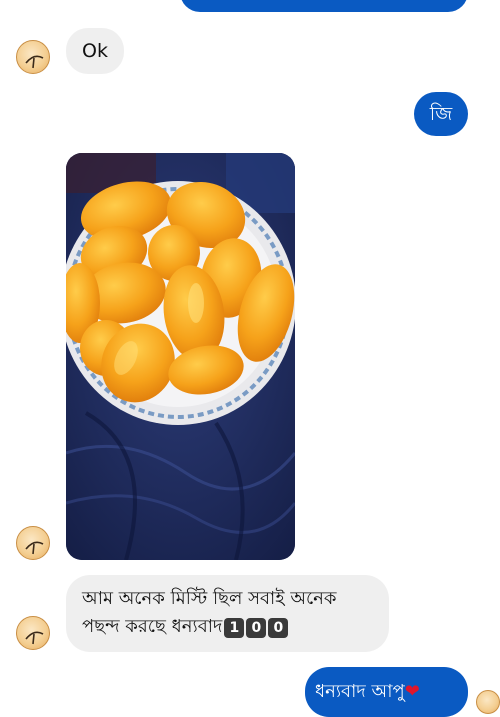 The height and width of the screenshot is (717, 500). I want to click on outgoing-message-thanks: ধন্যবাদ আপু❤, so click(386, 692).